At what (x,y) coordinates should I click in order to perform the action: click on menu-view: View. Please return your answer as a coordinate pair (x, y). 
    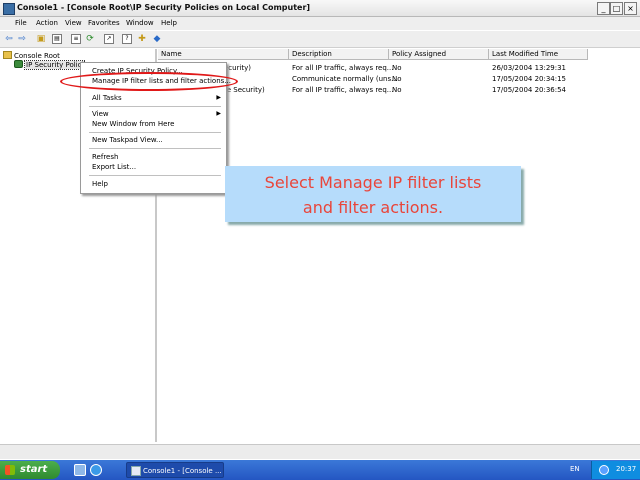
    Looking at the image, I should click on (73, 23).